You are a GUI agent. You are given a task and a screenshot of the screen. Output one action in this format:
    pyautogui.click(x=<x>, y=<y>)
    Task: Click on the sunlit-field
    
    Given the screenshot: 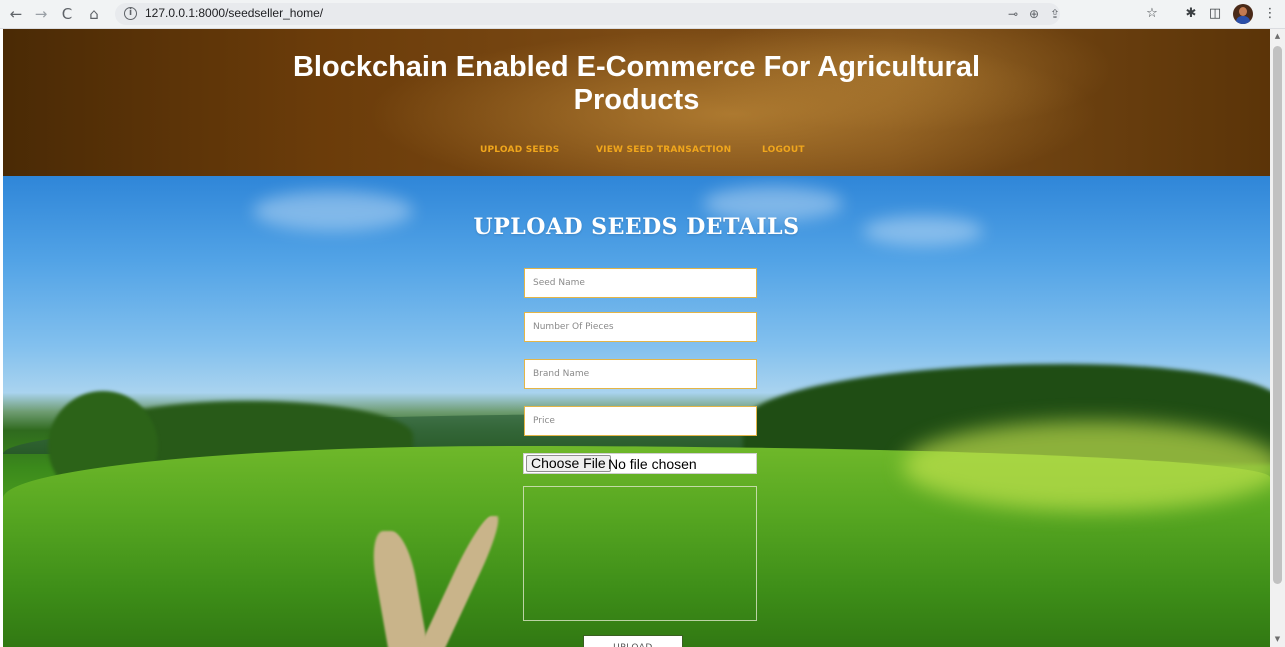 What is the action you would take?
    pyautogui.click(x=1086, y=466)
    